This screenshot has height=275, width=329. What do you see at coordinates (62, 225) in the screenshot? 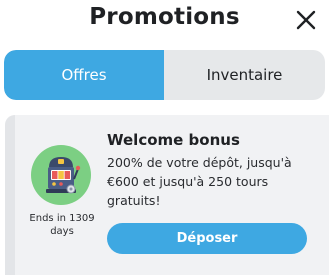
I see `expiry-text: Ends in 1309 days` at bounding box center [62, 225].